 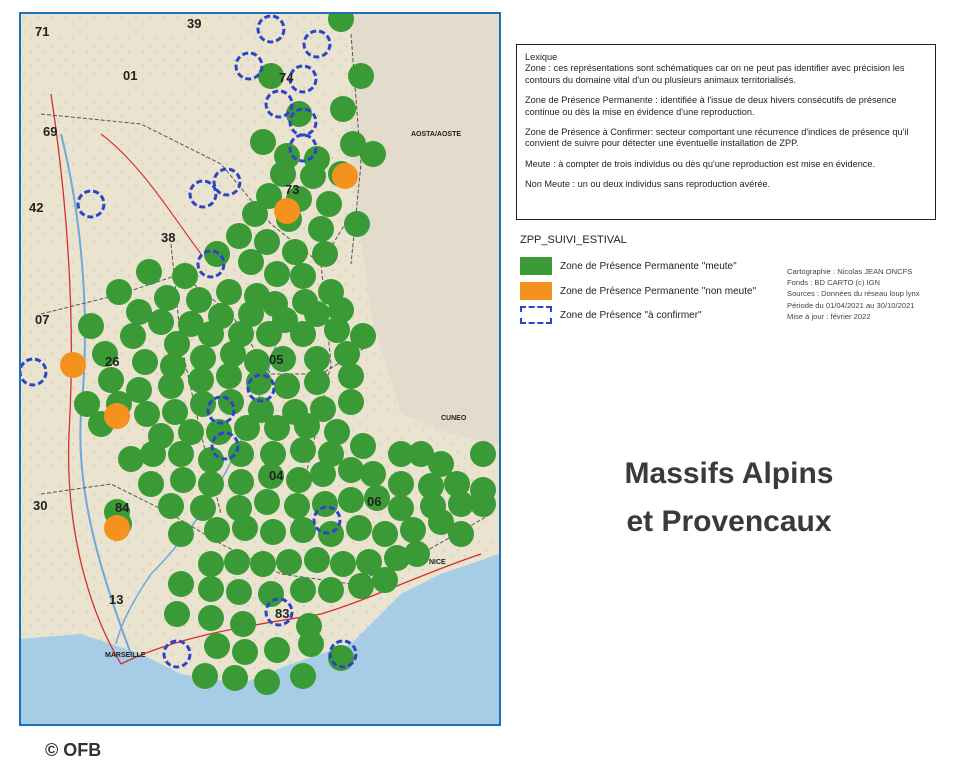 What do you see at coordinates (437, 562) in the screenshot?
I see `city-label: NICE` at bounding box center [437, 562].